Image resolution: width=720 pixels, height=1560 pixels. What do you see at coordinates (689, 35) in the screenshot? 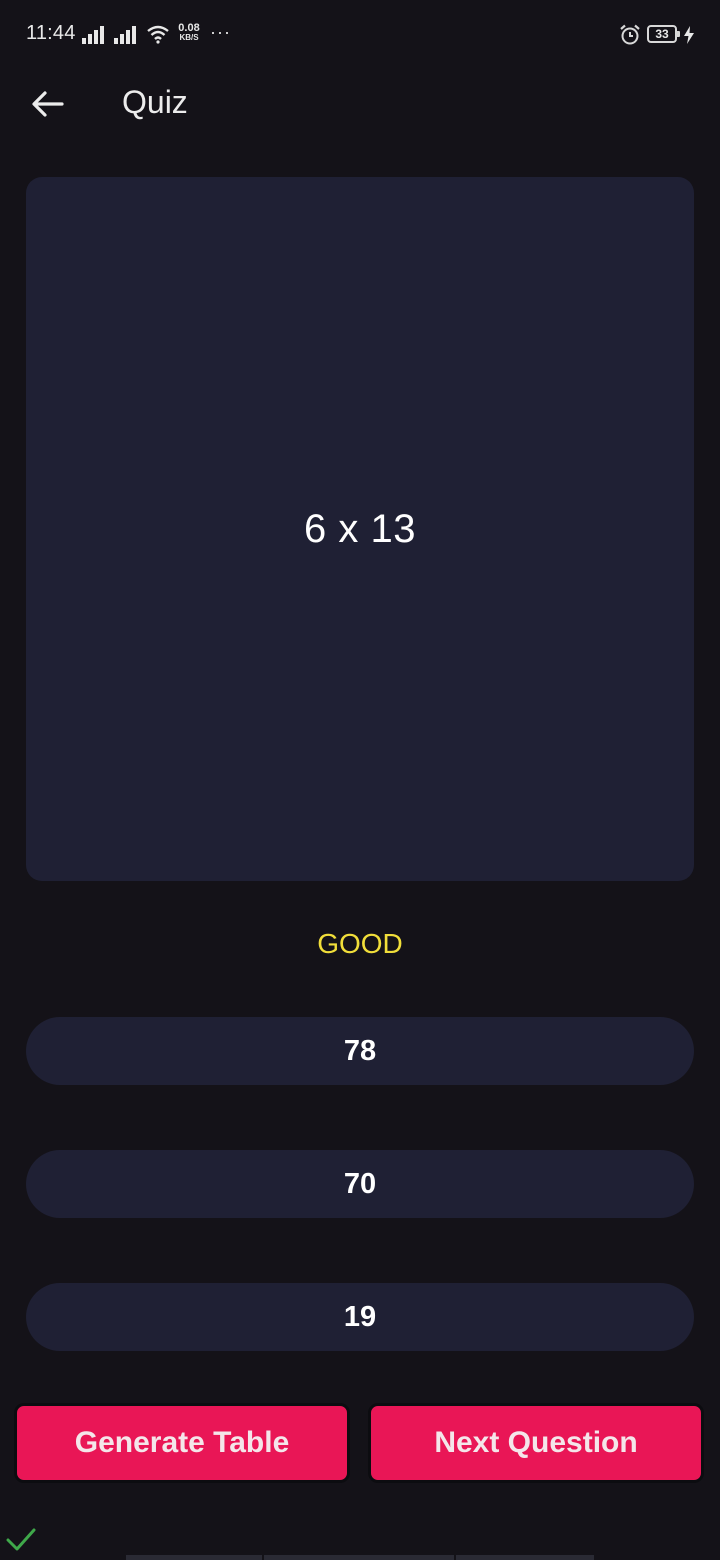
I see `charging-icon` at bounding box center [689, 35].